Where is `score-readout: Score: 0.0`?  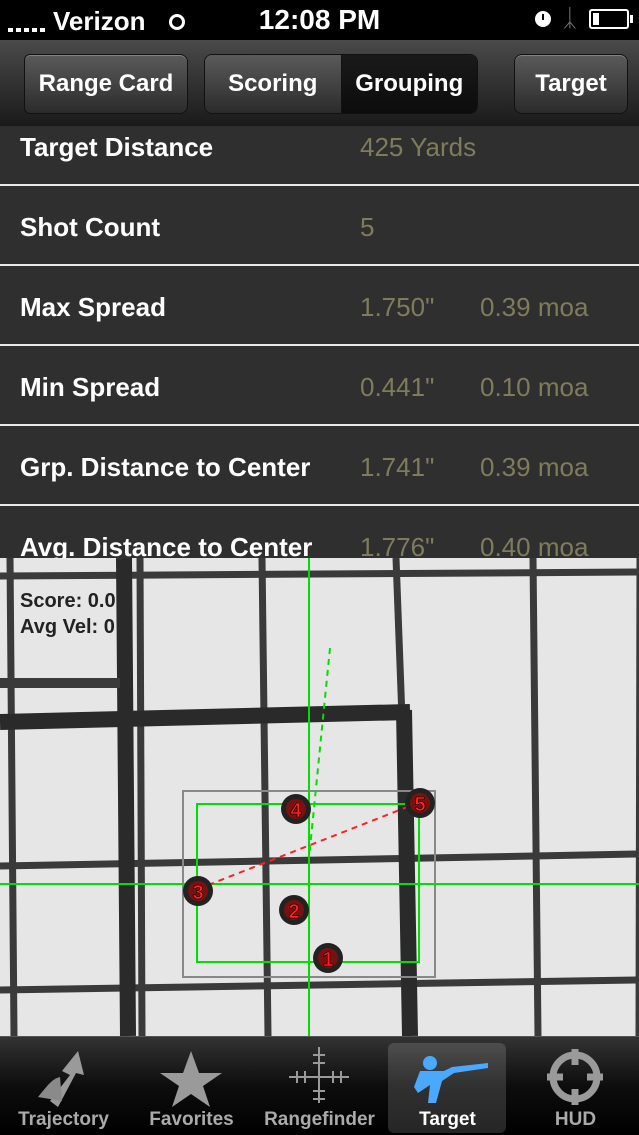
score-readout: Score: 0.0 is located at coordinates (68, 601).